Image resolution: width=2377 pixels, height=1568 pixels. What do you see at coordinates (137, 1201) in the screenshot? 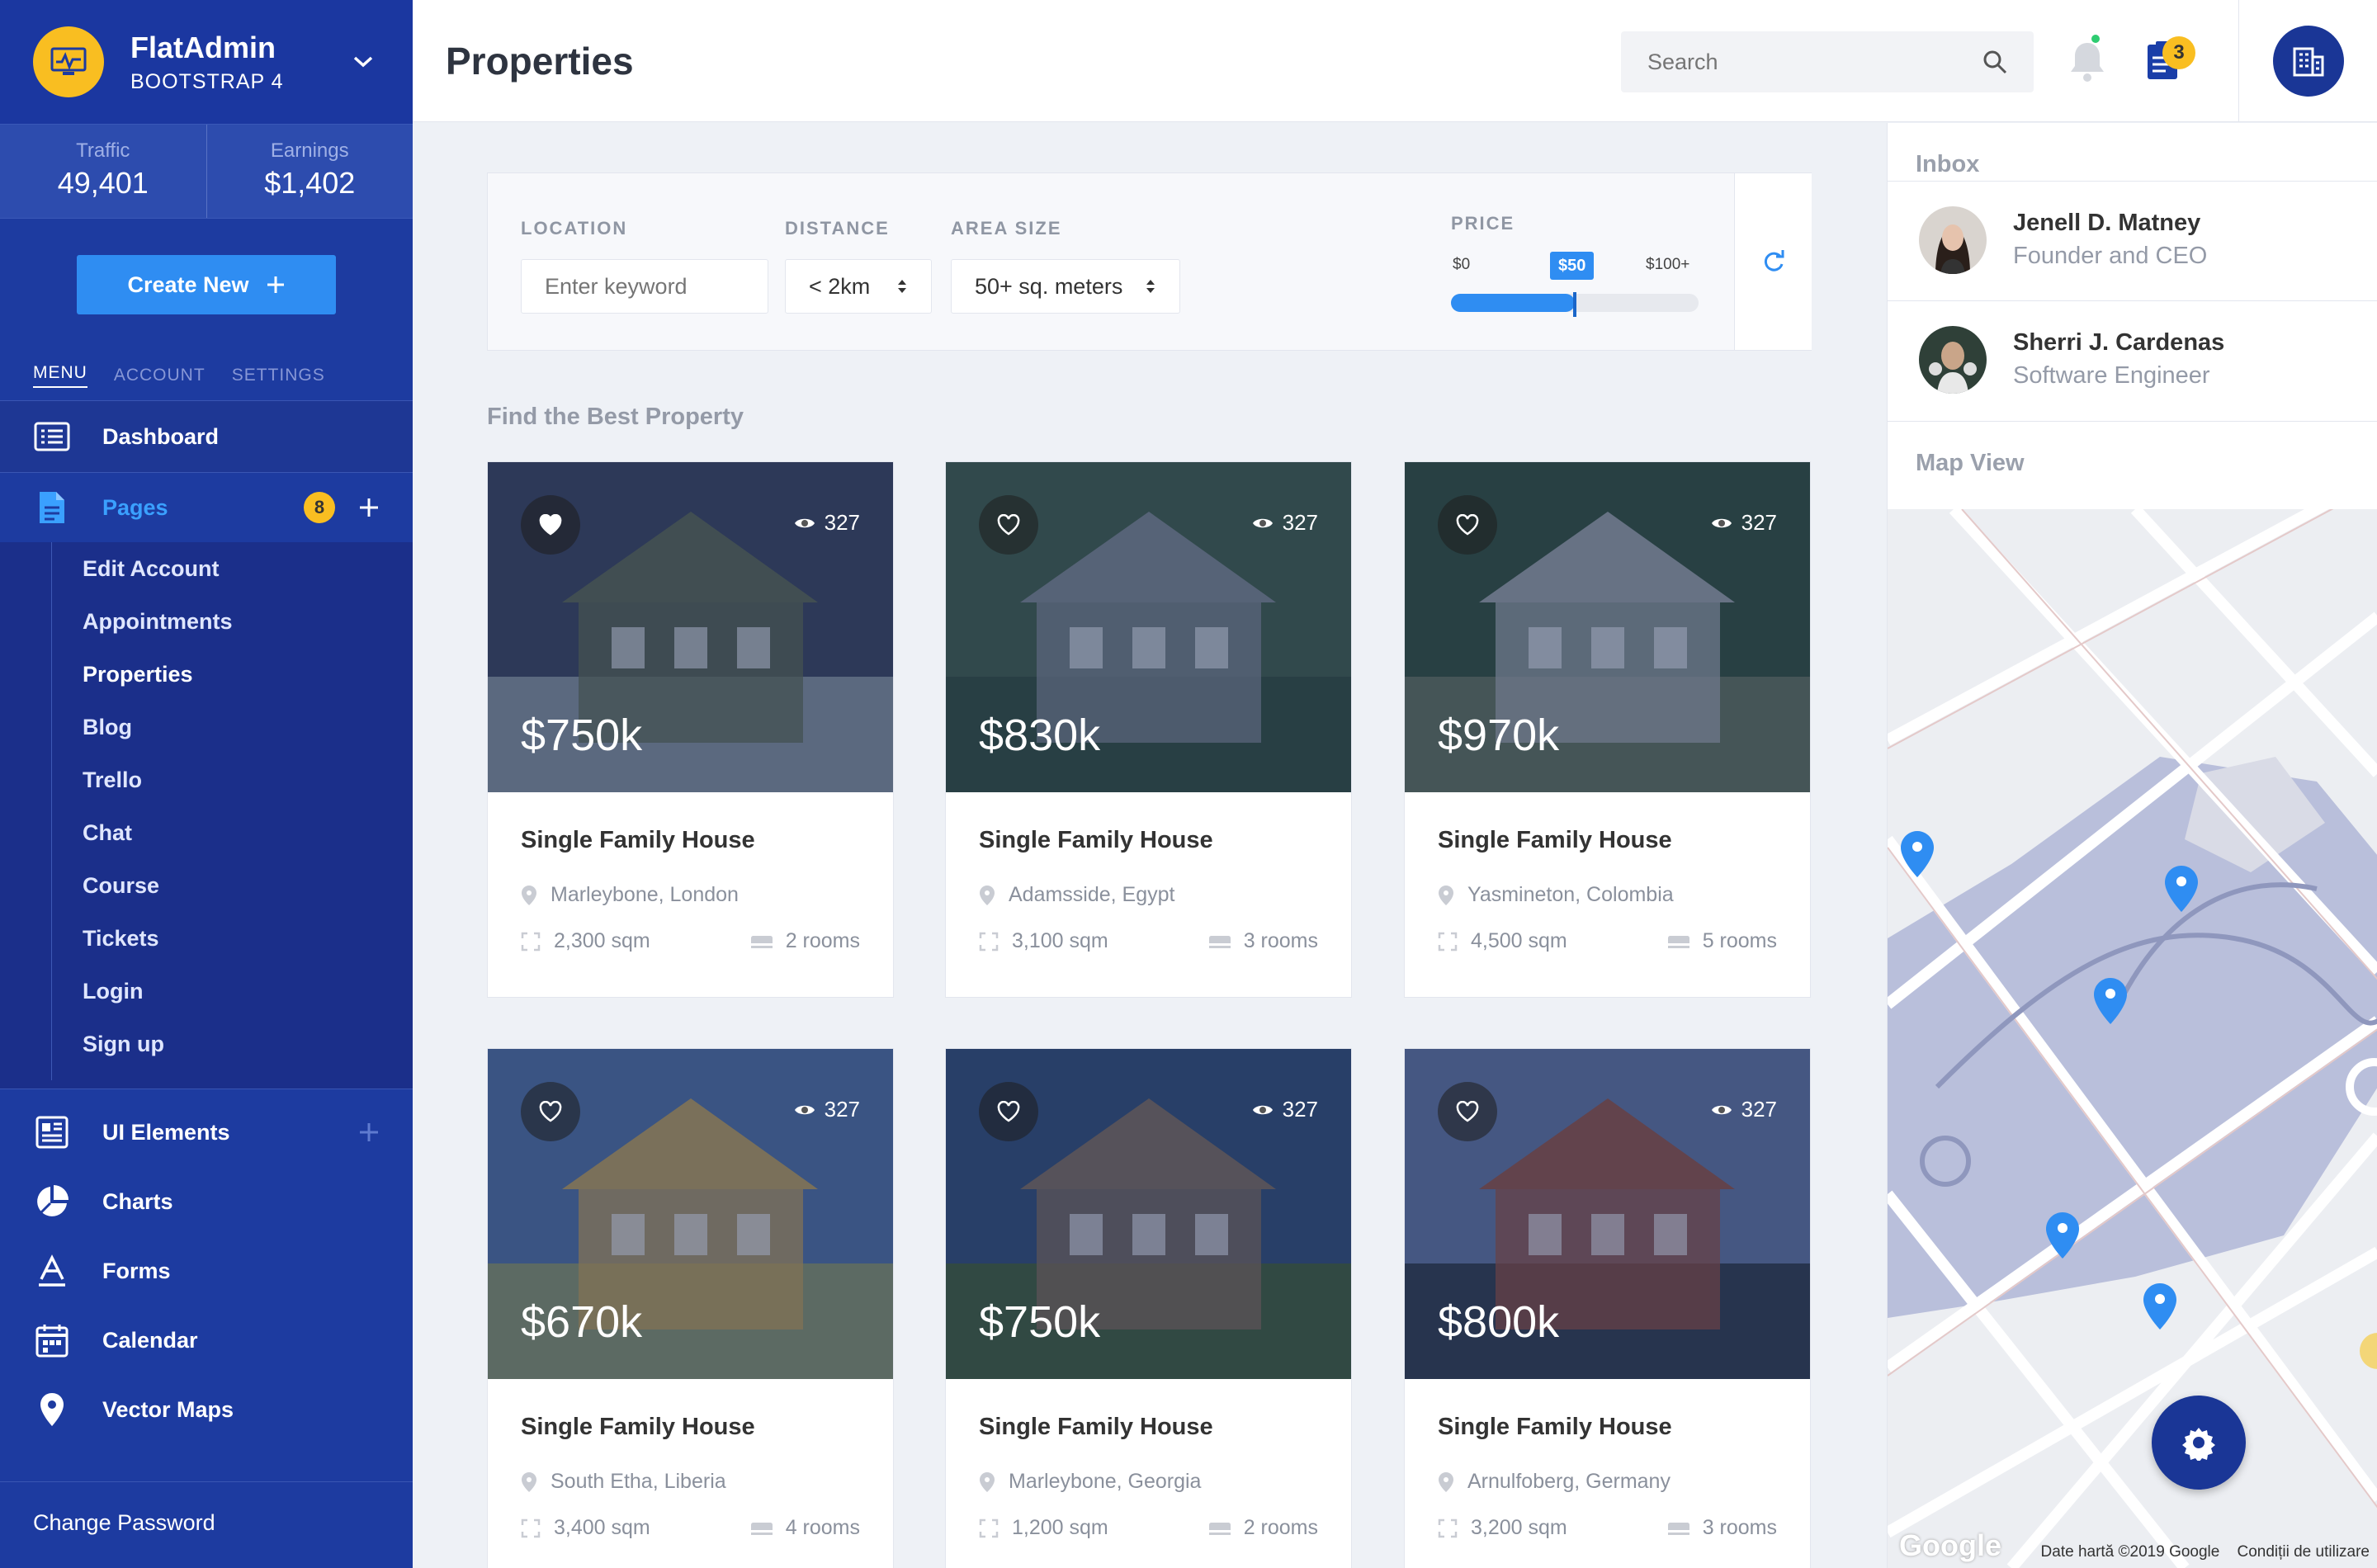
I see `sidebar-item-label: Charts` at bounding box center [137, 1201].